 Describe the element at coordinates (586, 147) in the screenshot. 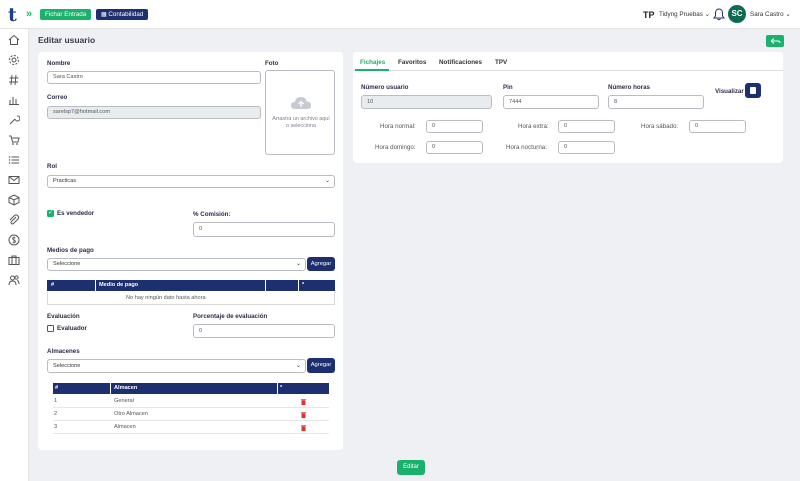

I see `hora-nocturna-input: 0` at that location.